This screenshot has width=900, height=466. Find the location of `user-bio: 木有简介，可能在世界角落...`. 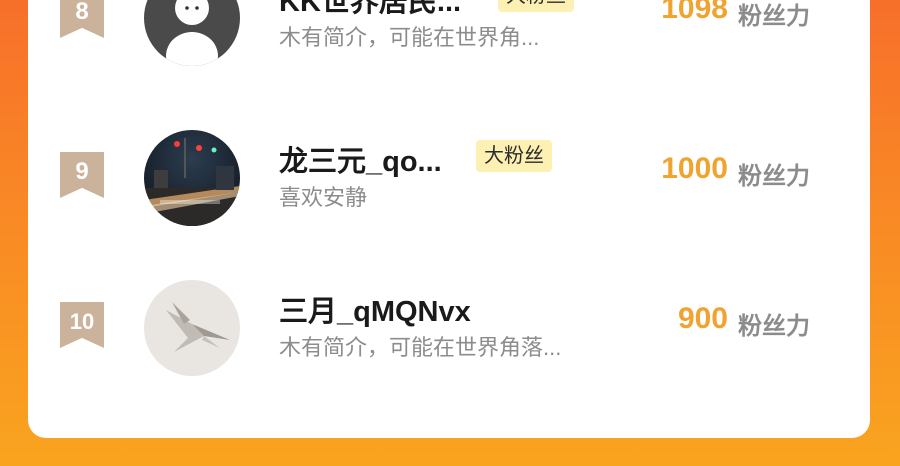

user-bio: 木有简介，可能在世界角落... is located at coordinates (420, 347).